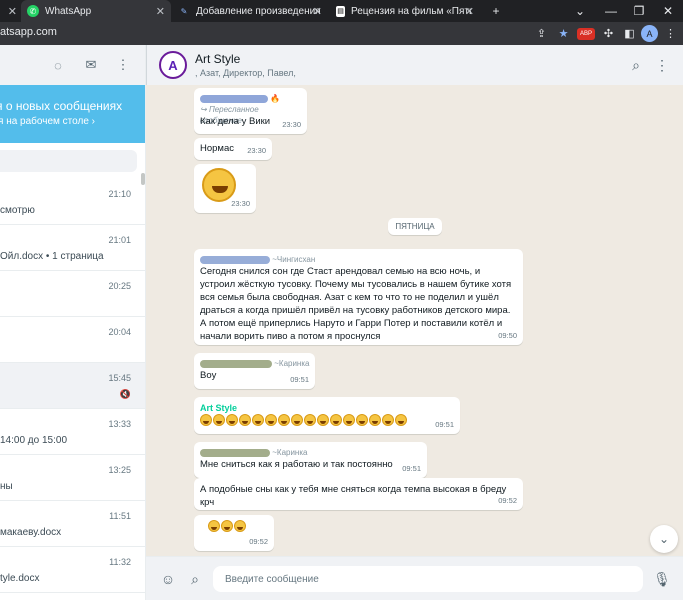 This screenshot has height=600, width=683. Describe the element at coordinates (28, 32) in the screenshot. I see `url-text: atsapp.com` at that location.